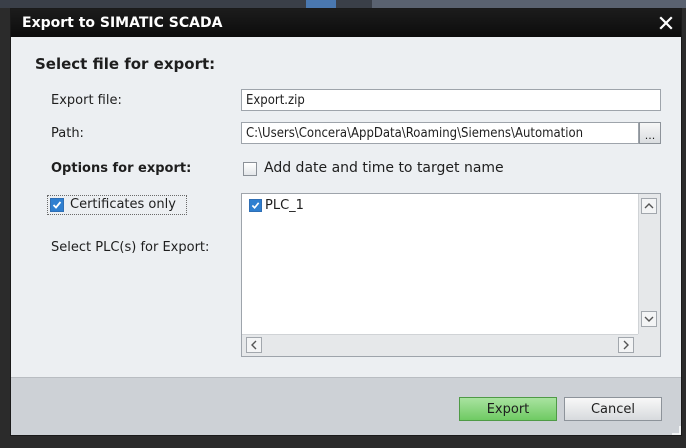 The image size is (686, 448). I want to click on chevron-up-icon, so click(649, 206).